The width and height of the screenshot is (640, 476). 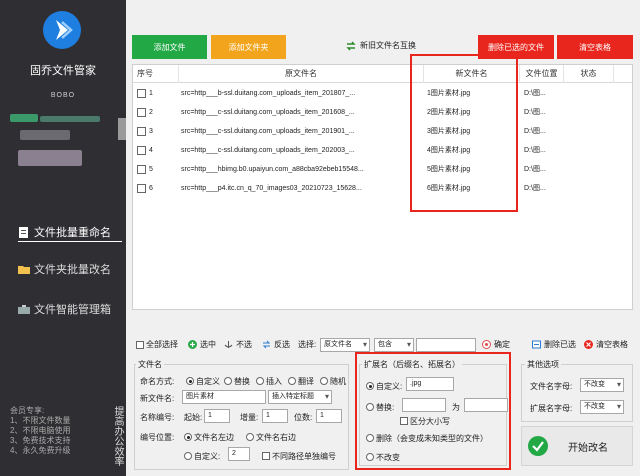 What do you see at coordinates (427, 438) in the screenshot?
I see `ext-delete-option: 删除（会变成未知类型的文件）` at bounding box center [427, 438].